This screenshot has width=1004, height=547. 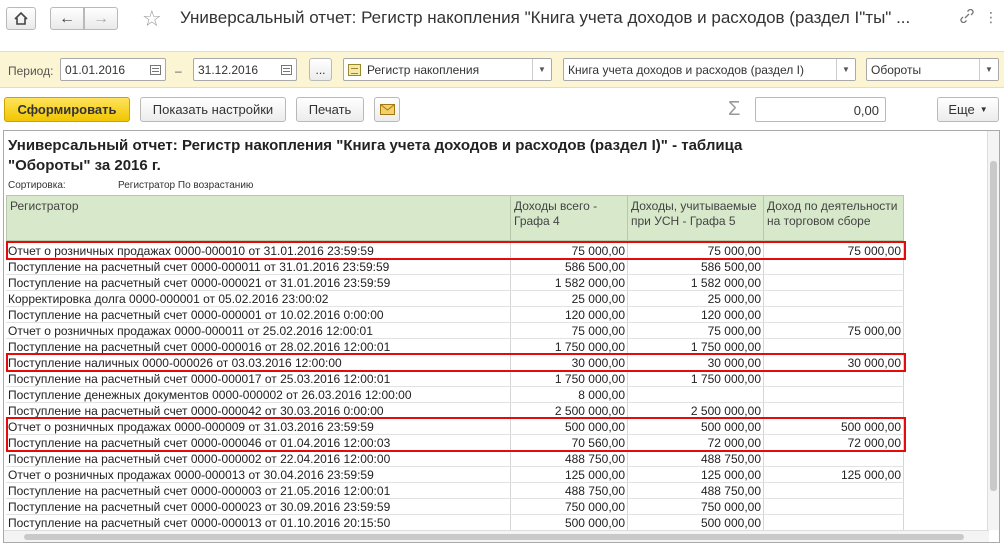 What do you see at coordinates (991, 17) in the screenshot?
I see `more-menu-icon: ⋮` at bounding box center [991, 17].